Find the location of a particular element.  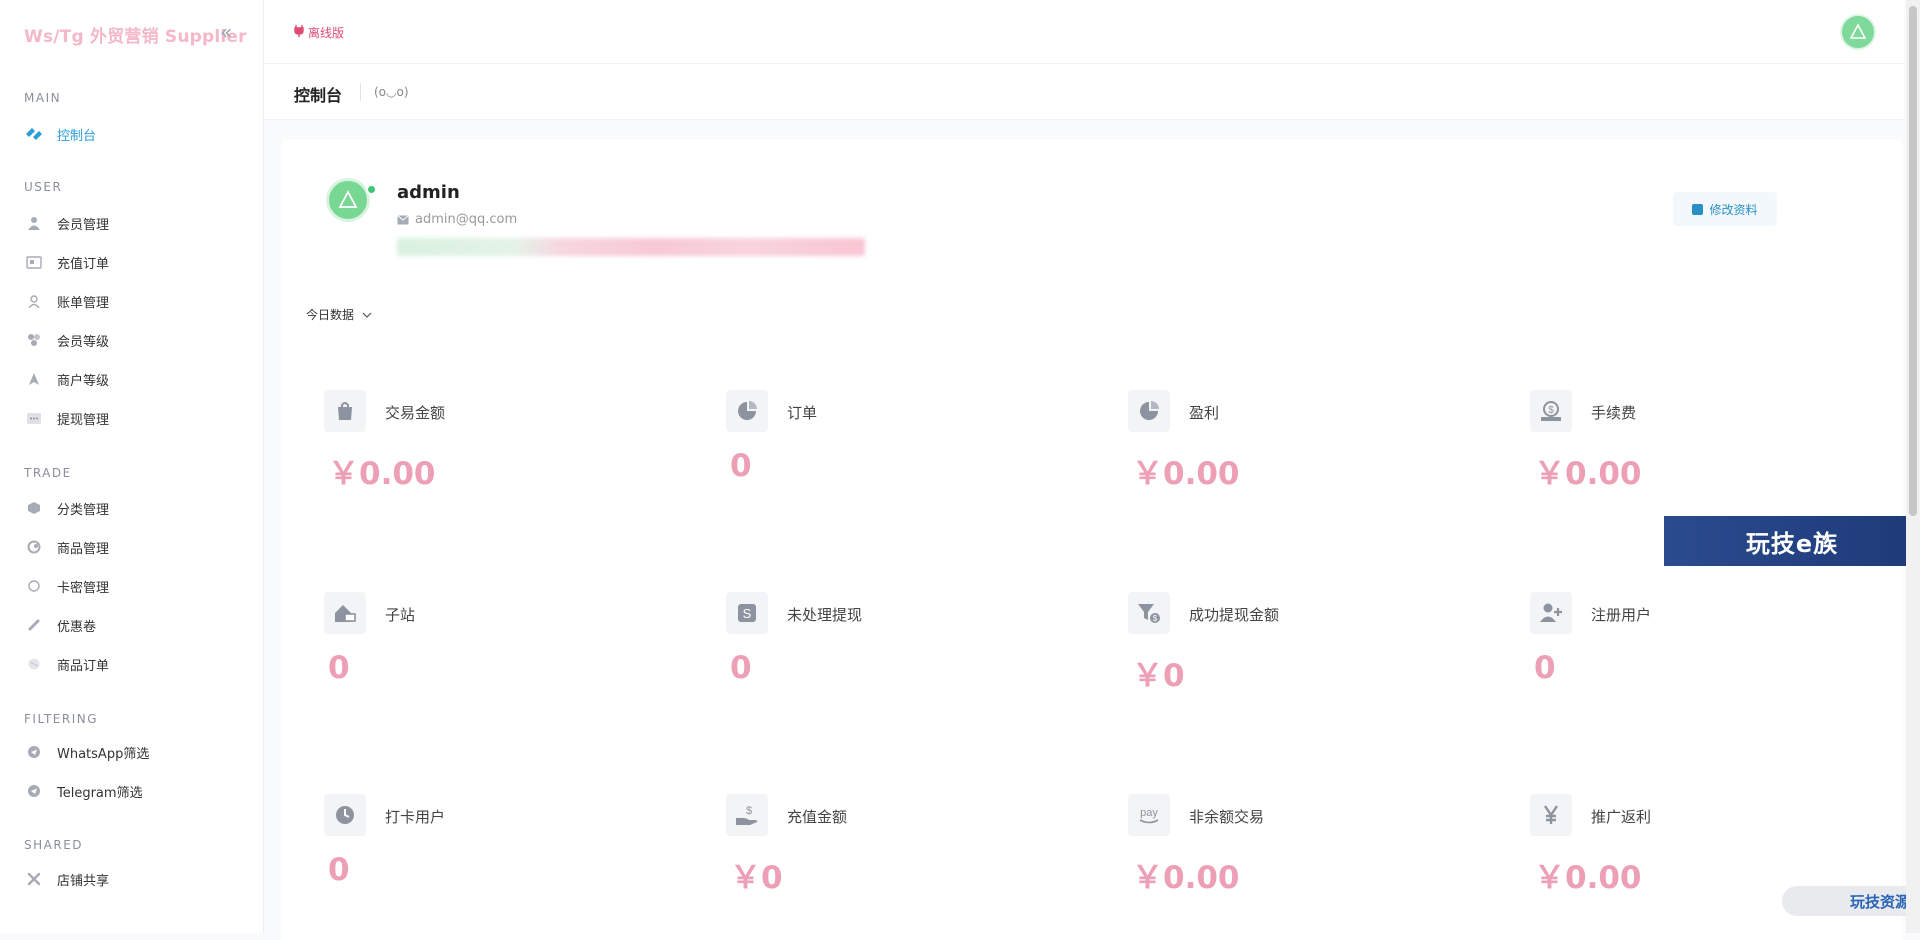

sidebar-item-member-levels: 会员等级 is located at coordinates (66, 340).